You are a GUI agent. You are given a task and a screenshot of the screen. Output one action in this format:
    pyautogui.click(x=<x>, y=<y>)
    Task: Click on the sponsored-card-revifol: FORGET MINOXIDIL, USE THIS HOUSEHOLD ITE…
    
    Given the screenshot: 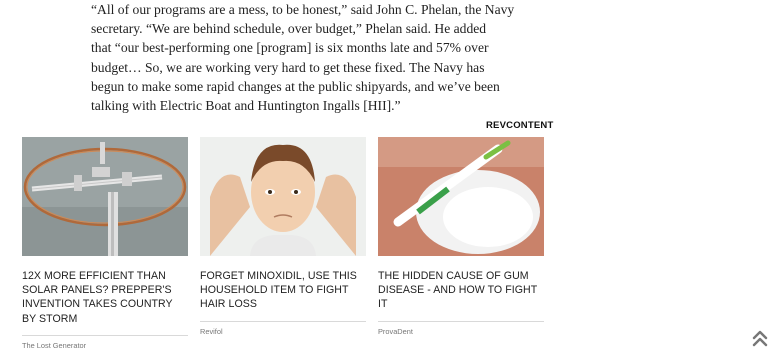 What is the action you would take?
    pyautogui.click(x=283, y=236)
    